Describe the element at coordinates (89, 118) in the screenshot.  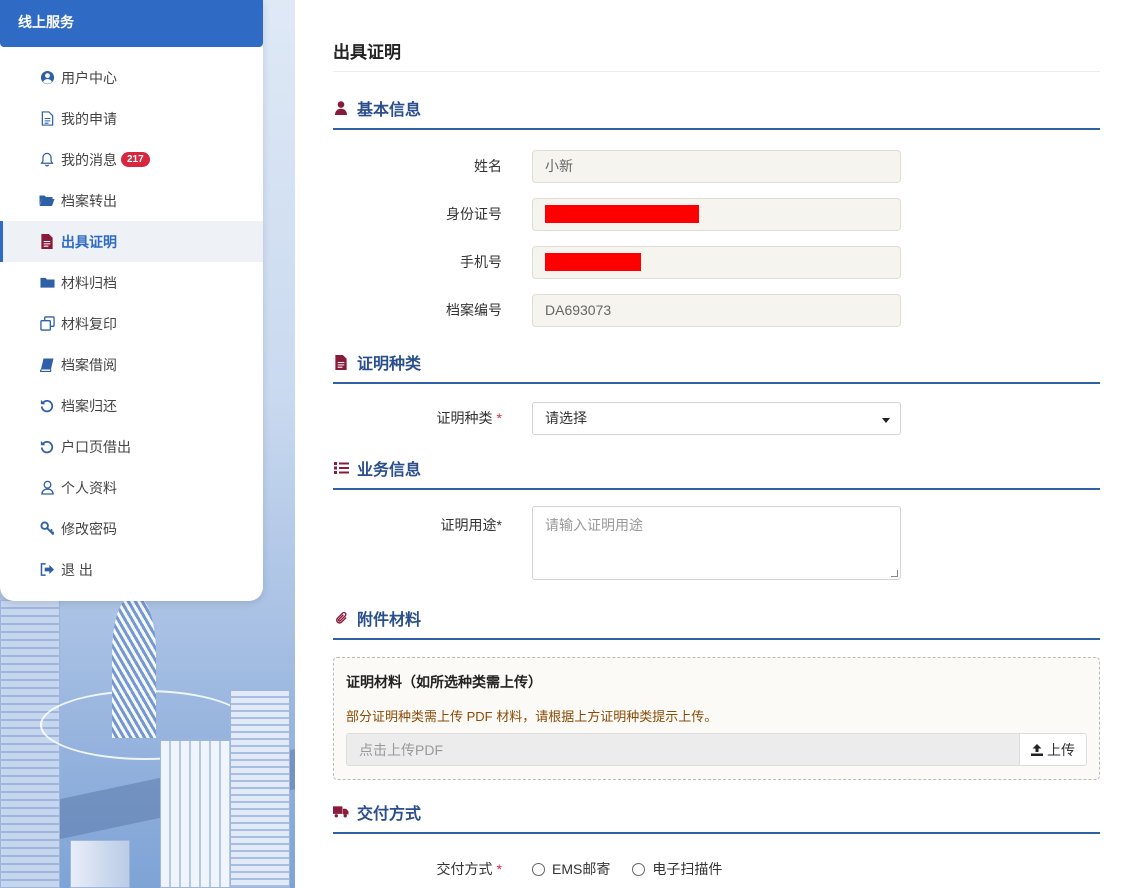
I see `sidebar-item-label: 我的申请` at that location.